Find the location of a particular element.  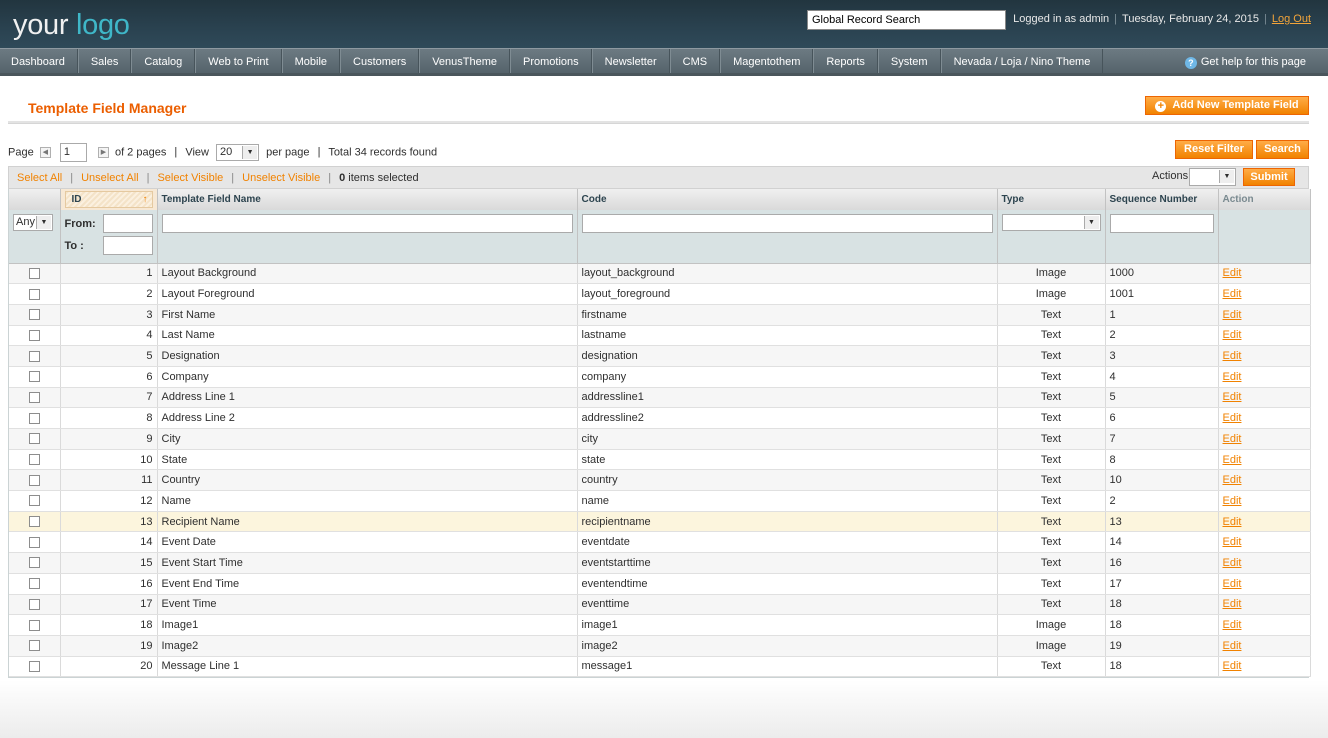

nav-venustheme: VenusTheme is located at coordinates (465, 61).